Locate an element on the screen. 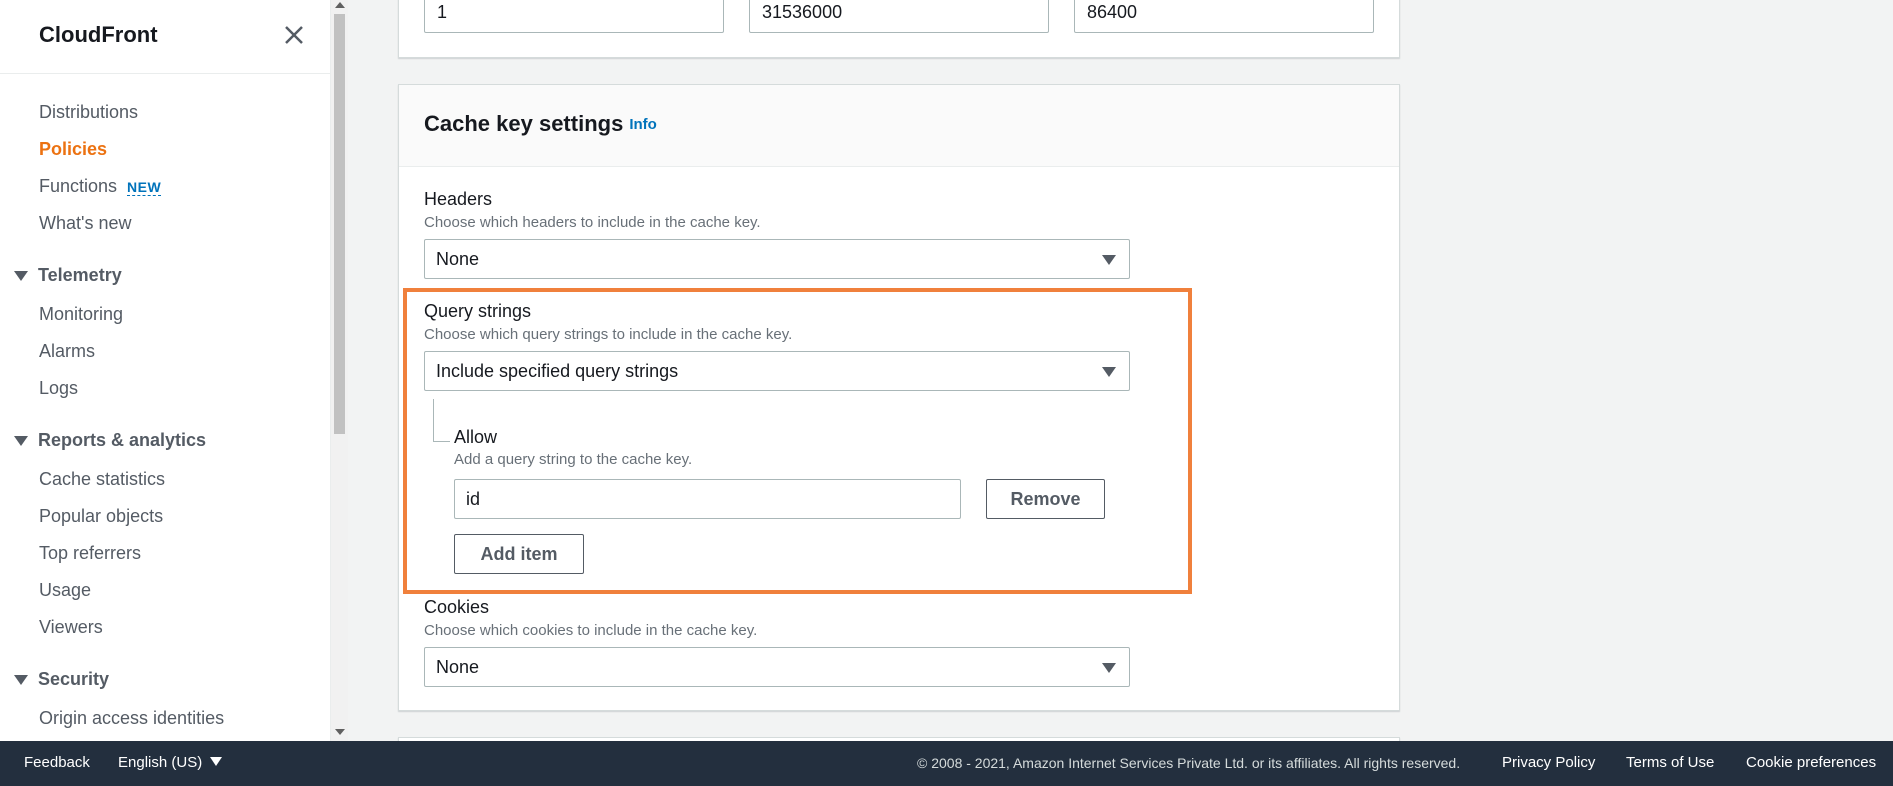  cookies-label: Cookies is located at coordinates (457, 607).